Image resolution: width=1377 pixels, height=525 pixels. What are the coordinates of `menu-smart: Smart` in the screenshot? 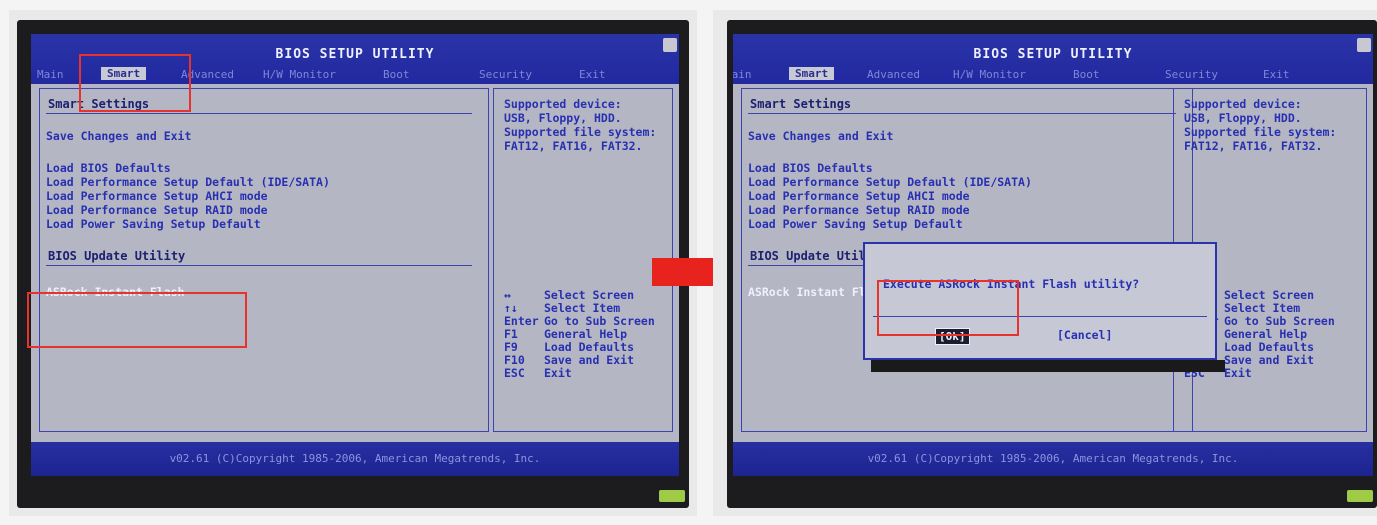 It's located at (812, 73).